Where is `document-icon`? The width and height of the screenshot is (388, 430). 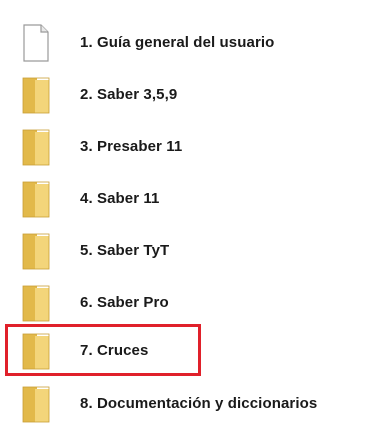
document-icon is located at coordinates (36, 43).